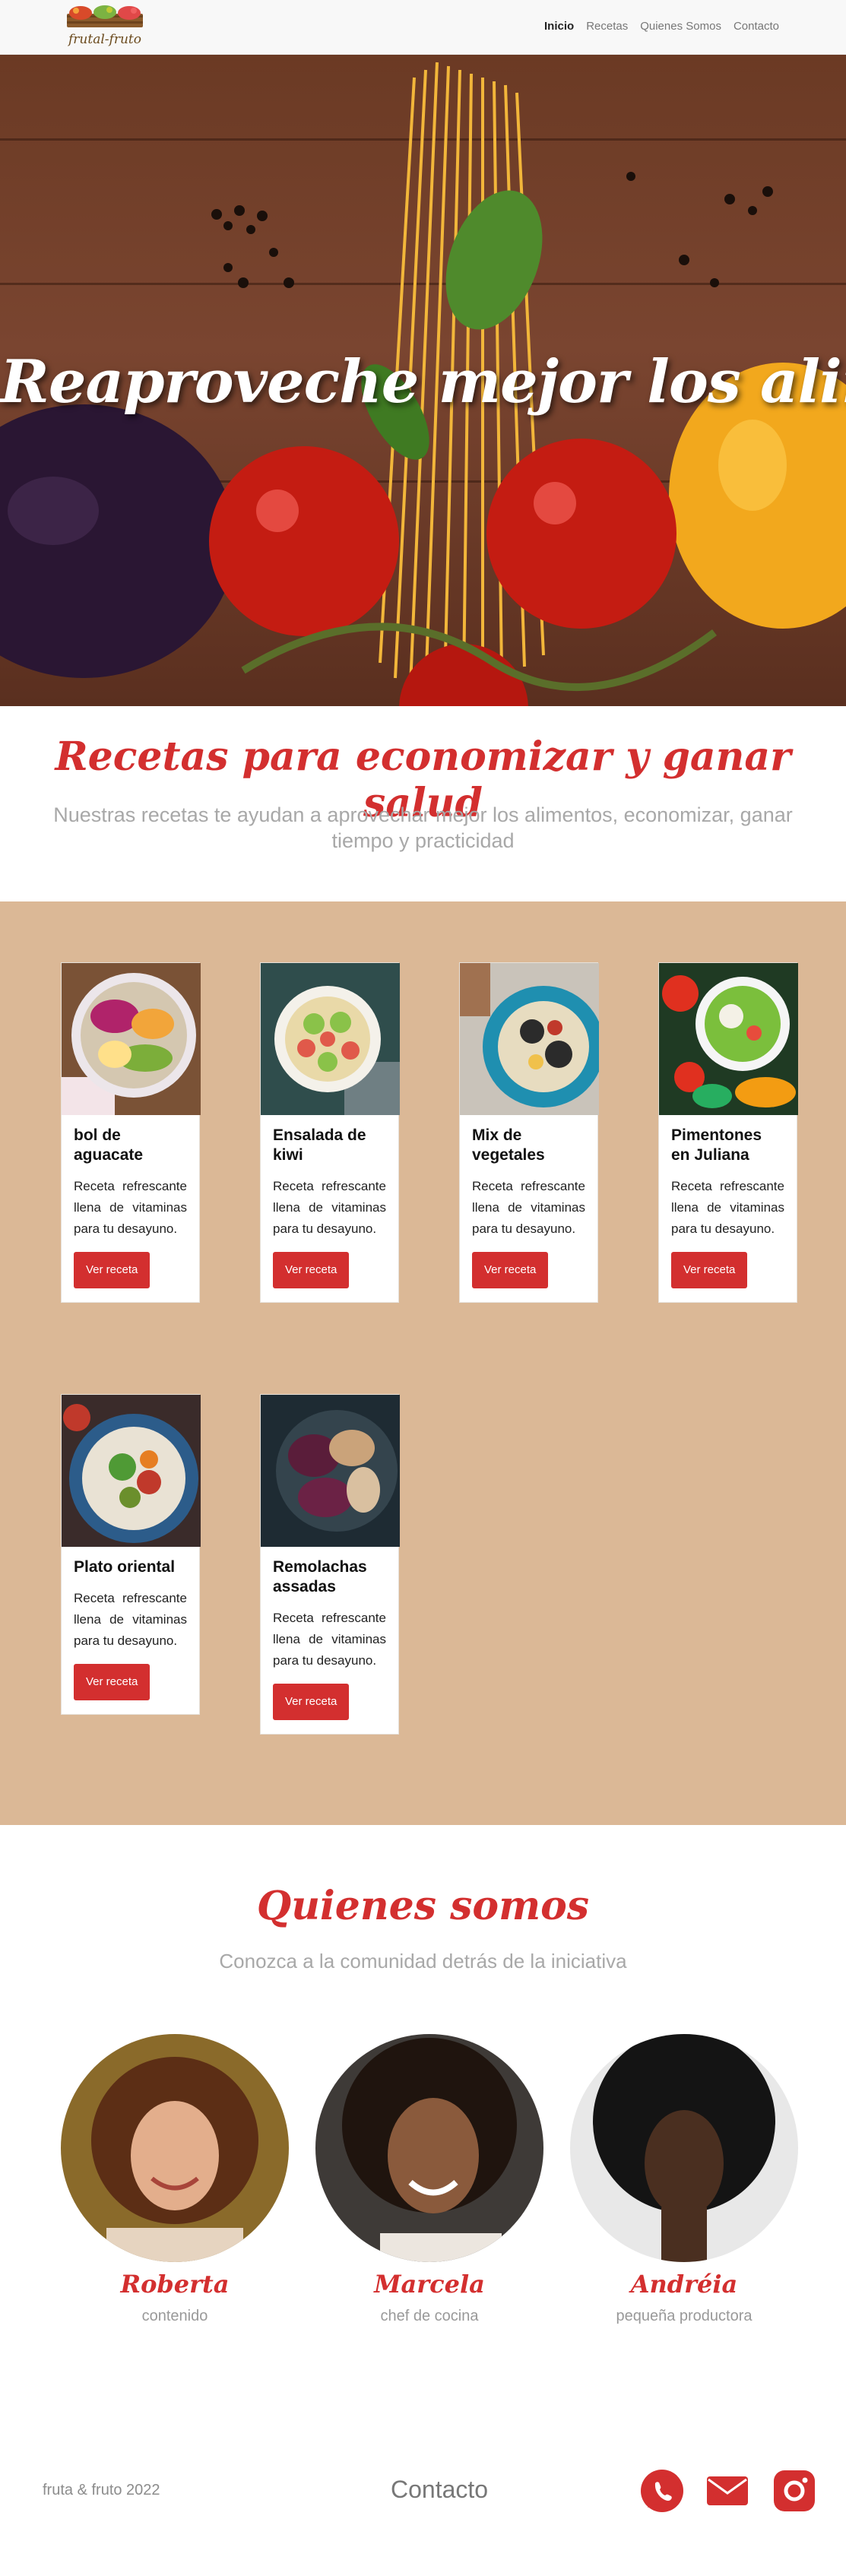 This screenshot has width=846, height=2576. What do you see at coordinates (330, 1471) in the screenshot?
I see `recipe-image-roasted-beets` at bounding box center [330, 1471].